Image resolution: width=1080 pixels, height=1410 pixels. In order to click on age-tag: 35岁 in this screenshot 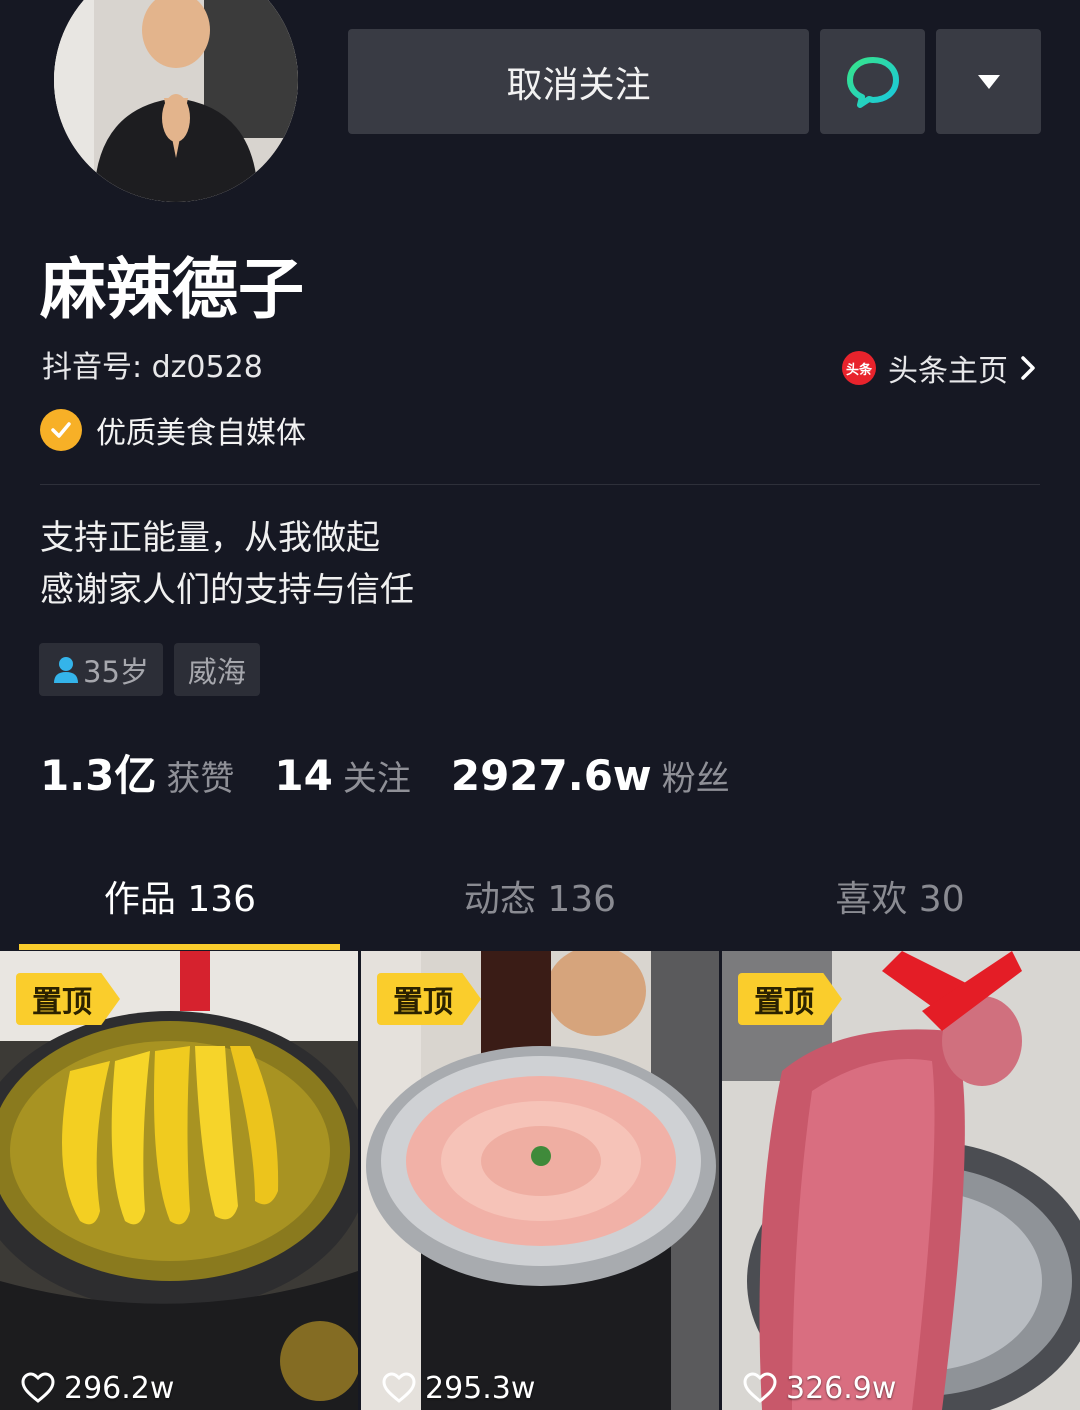, I will do `click(101, 669)`.